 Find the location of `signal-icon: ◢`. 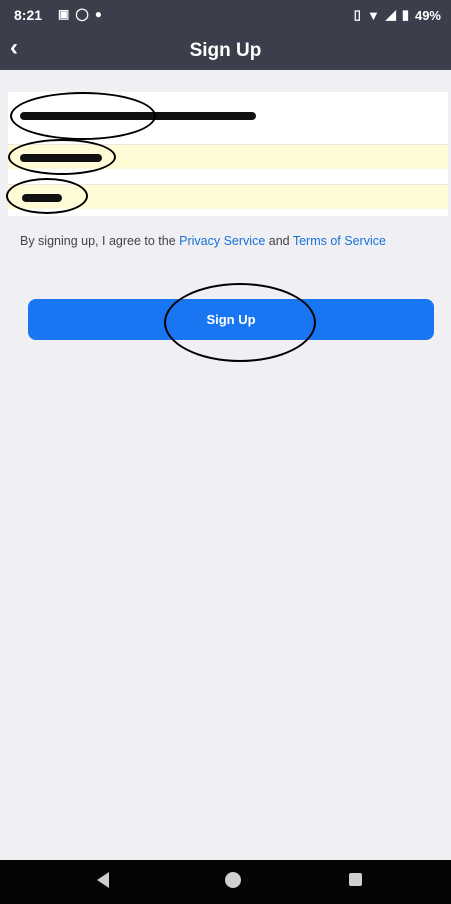

signal-icon: ◢ is located at coordinates (390, 14).